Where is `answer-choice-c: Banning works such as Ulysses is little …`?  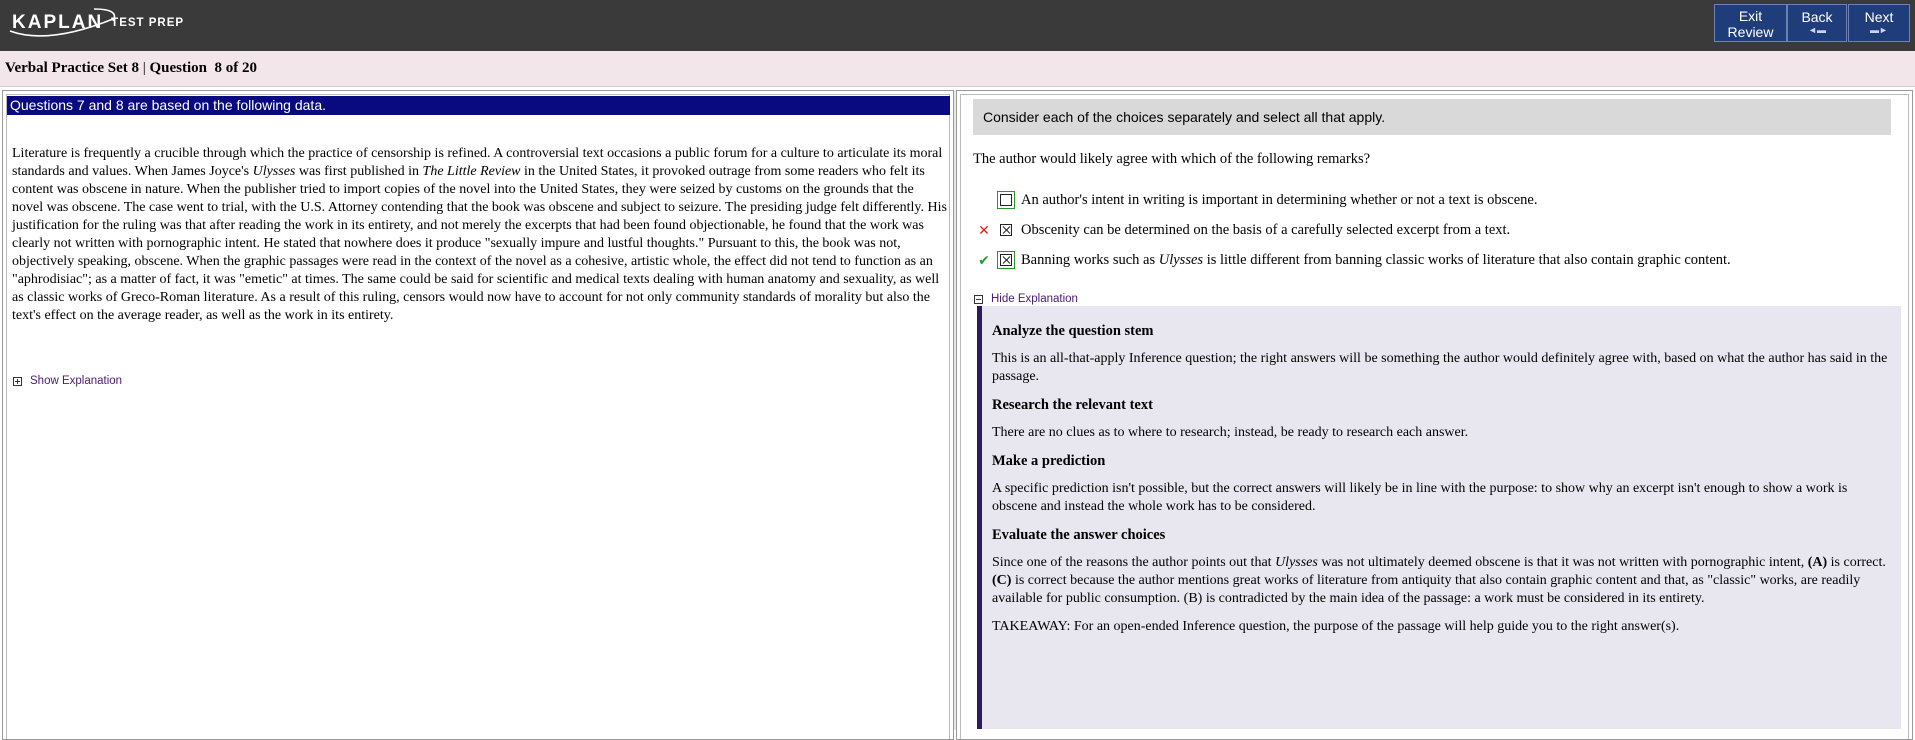 answer-choice-c: Banning works such as Ulysses is little … is located at coordinates (1364, 260).